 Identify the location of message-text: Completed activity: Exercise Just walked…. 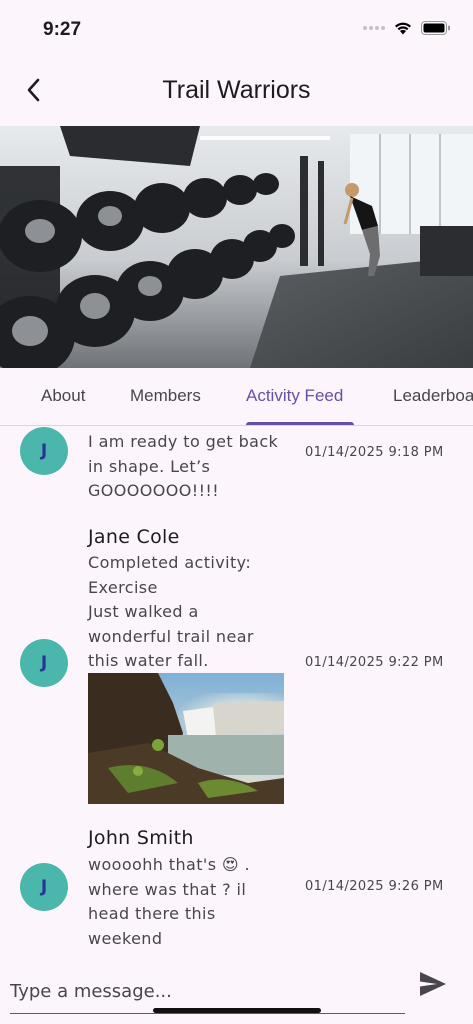
(171, 611).